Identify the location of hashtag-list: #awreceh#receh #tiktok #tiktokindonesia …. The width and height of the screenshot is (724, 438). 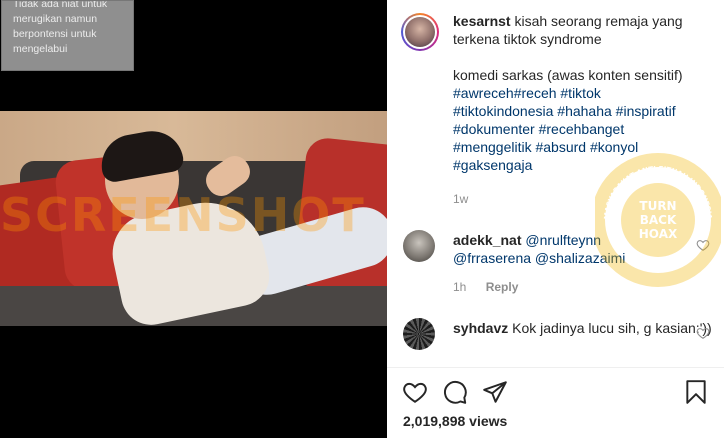
(588, 129).